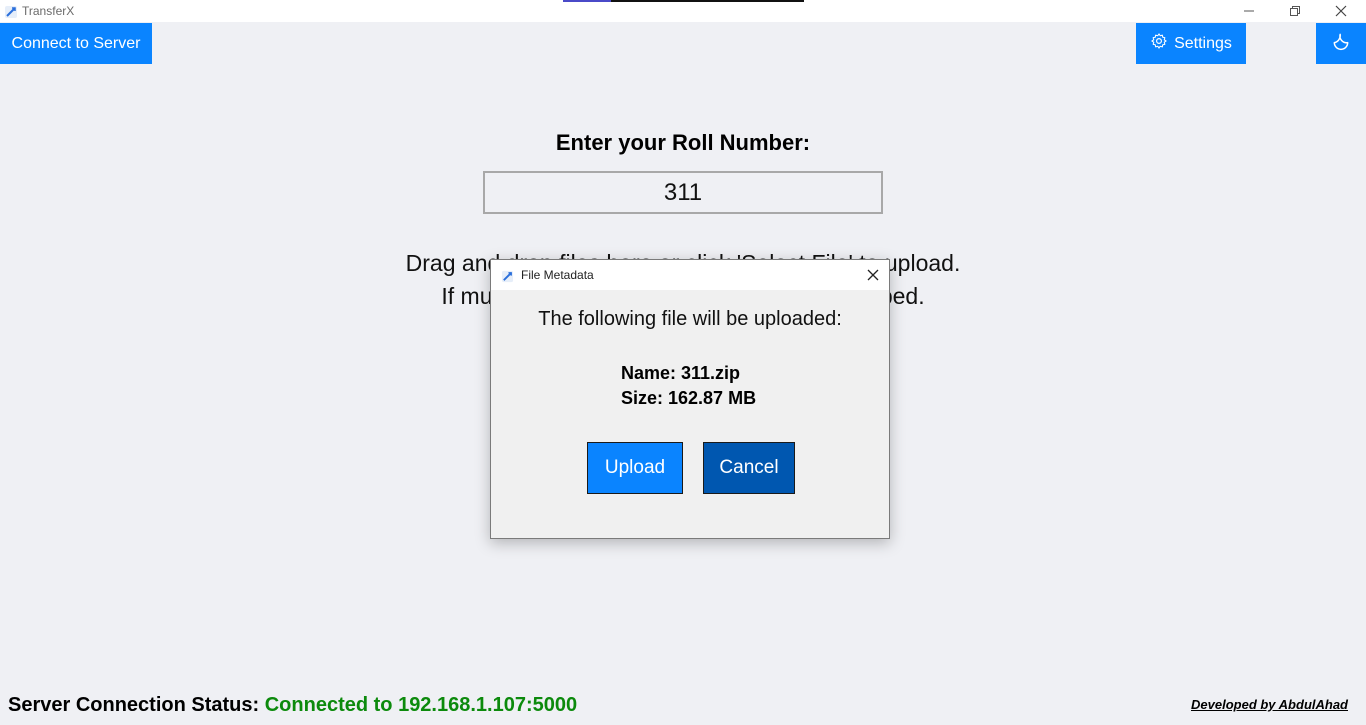 The width and height of the screenshot is (1366, 725). I want to click on dialog-close-icon, so click(873, 275).